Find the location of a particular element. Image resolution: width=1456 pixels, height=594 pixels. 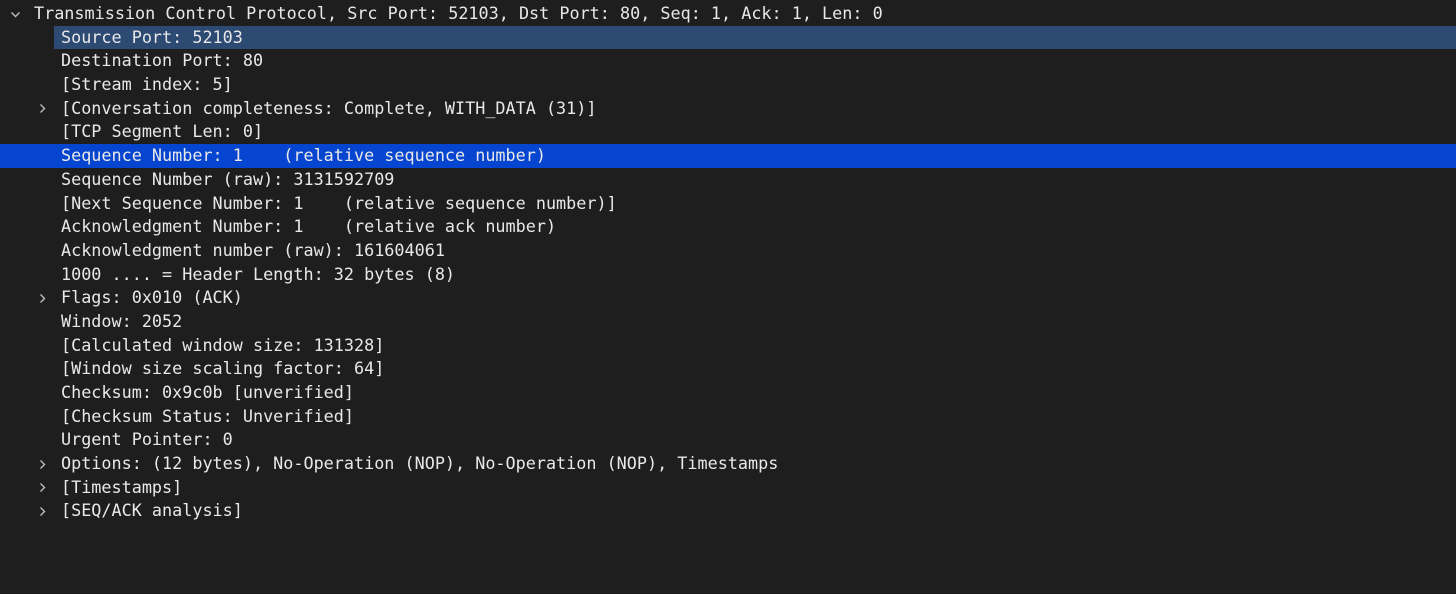

tree-item-destination-port: Destination Port: 80 is located at coordinates (728, 61).